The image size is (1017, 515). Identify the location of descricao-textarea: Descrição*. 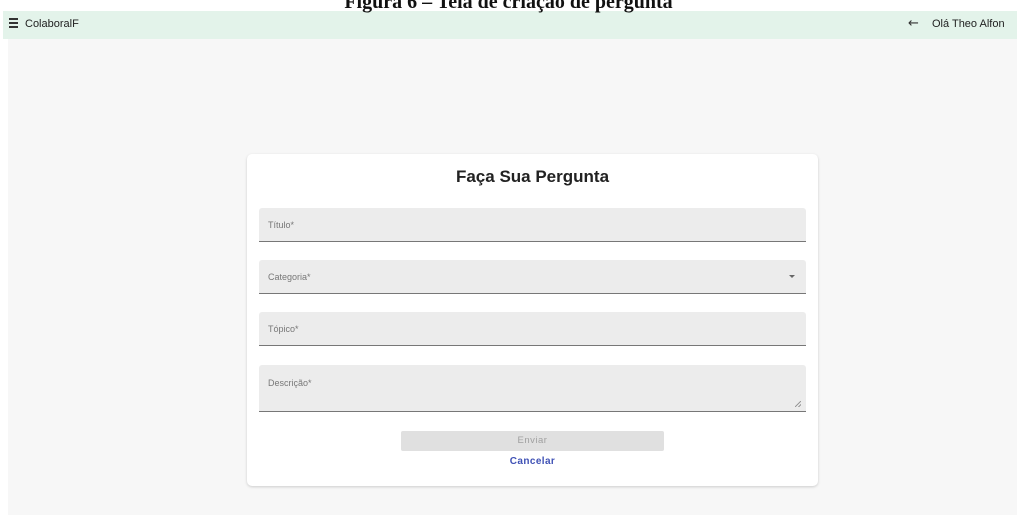
(532, 388).